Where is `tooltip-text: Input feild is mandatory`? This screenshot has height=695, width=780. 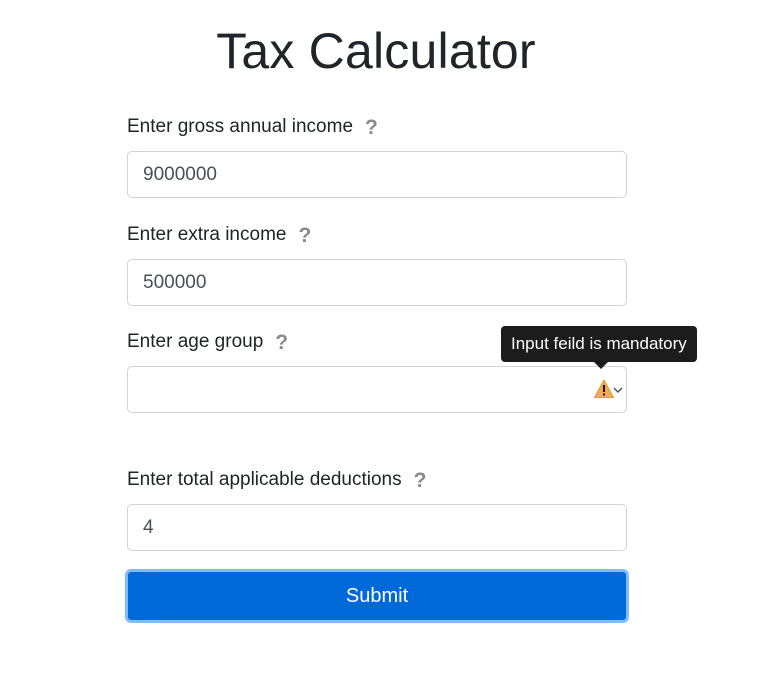 tooltip-text: Input feild is mandatory is located at coordinates (599, 343).